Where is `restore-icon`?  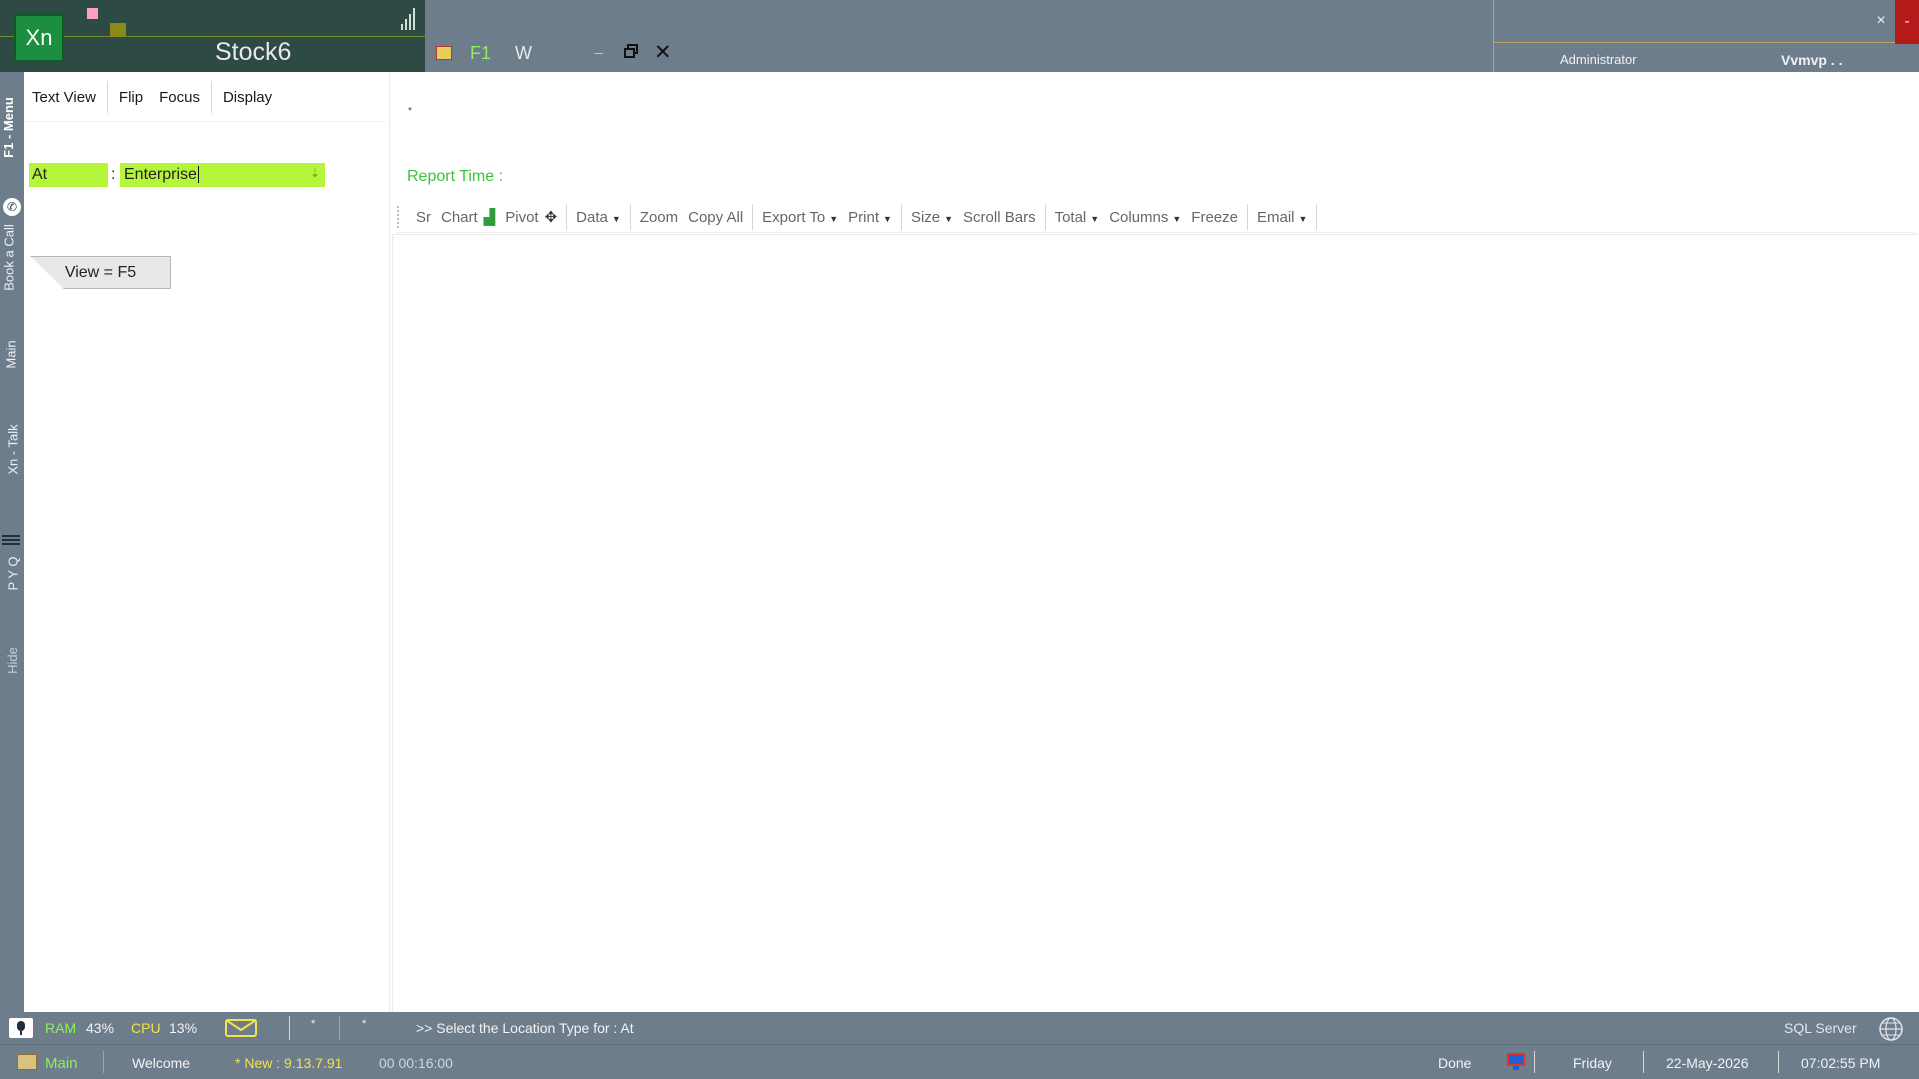
restore-icon is located at coordinates (631, 51).